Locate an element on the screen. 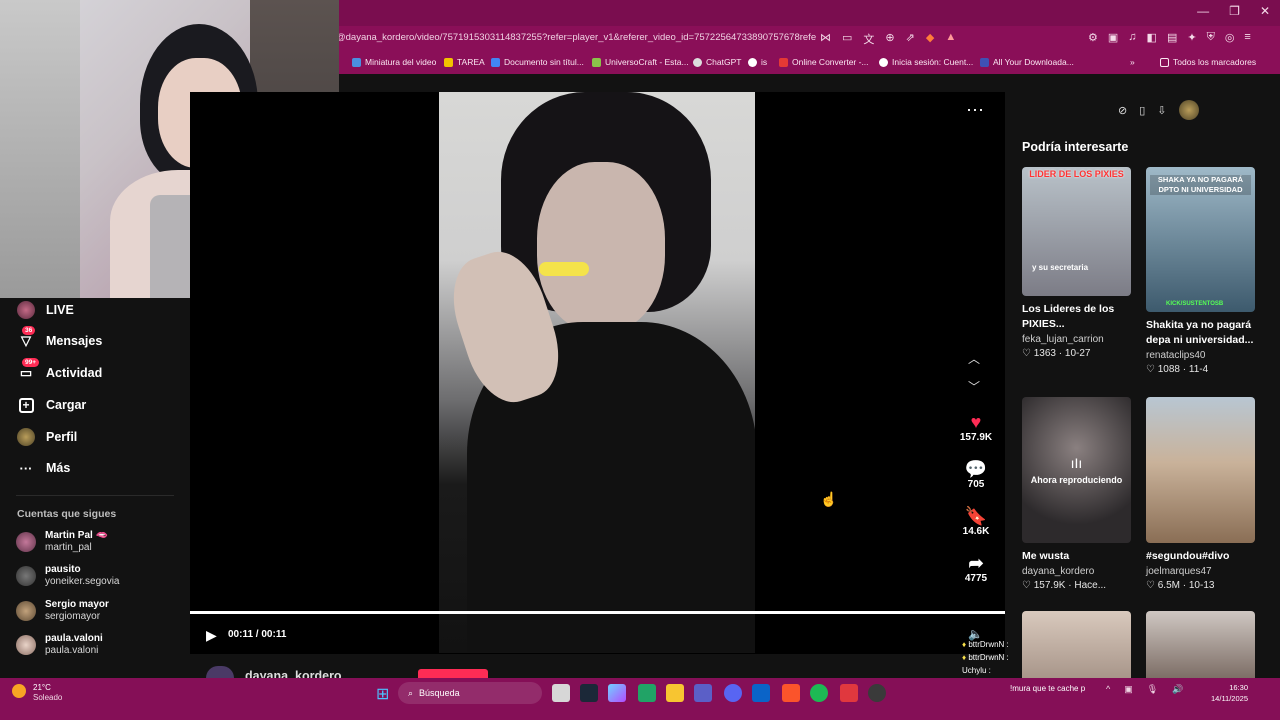 Image resolution: width=1280 pixels, height=720 pixels. following-account: Martin Pal 🫦 martin_pal is located at coordinates (62, 542).